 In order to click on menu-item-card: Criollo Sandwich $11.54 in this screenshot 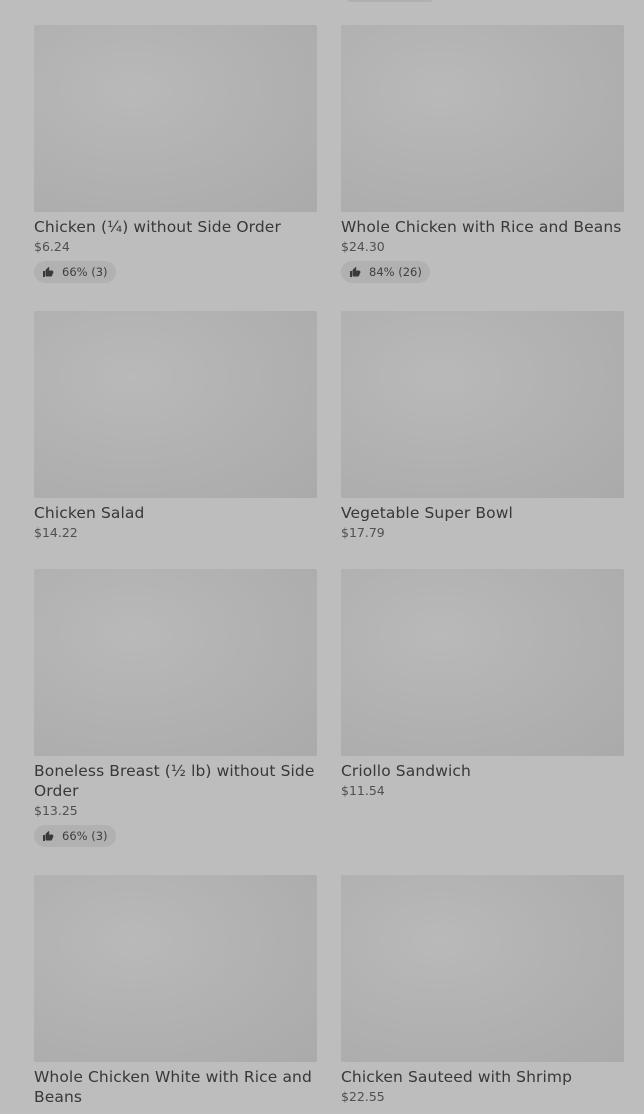, I will do `click(482, 684)`.